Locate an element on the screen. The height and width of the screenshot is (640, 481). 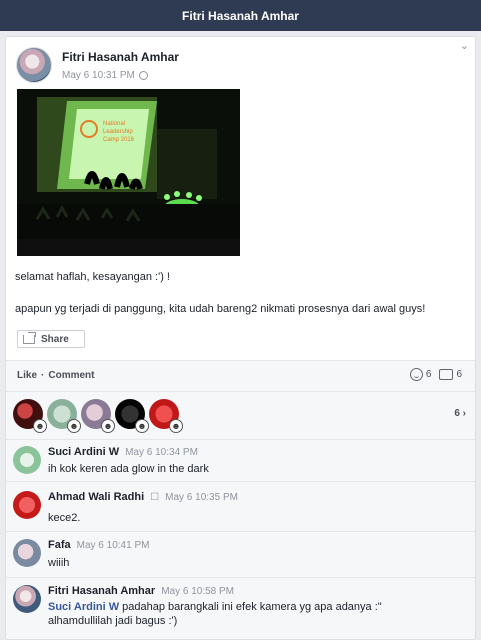
comment-text: wiiih is located at coordinates (59, 563).